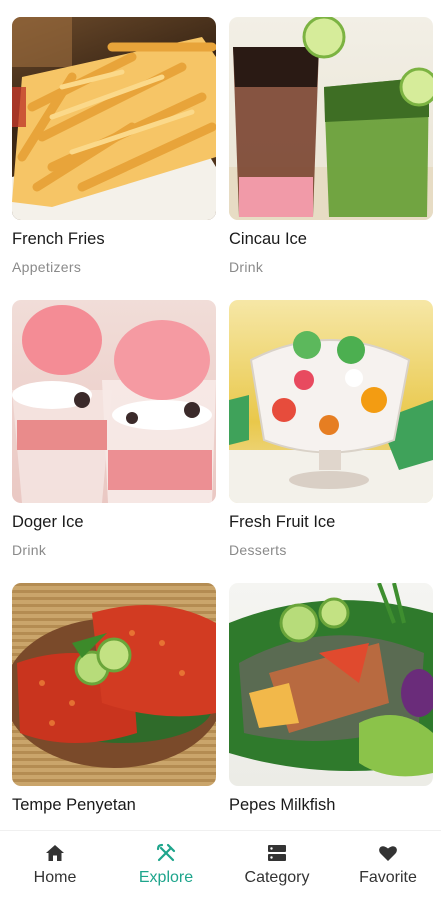 This screenshot has height=900, width=441. Describe the element at coordinates (166, 853) in the screenshot. I see `fork-knife-icon` at that location.